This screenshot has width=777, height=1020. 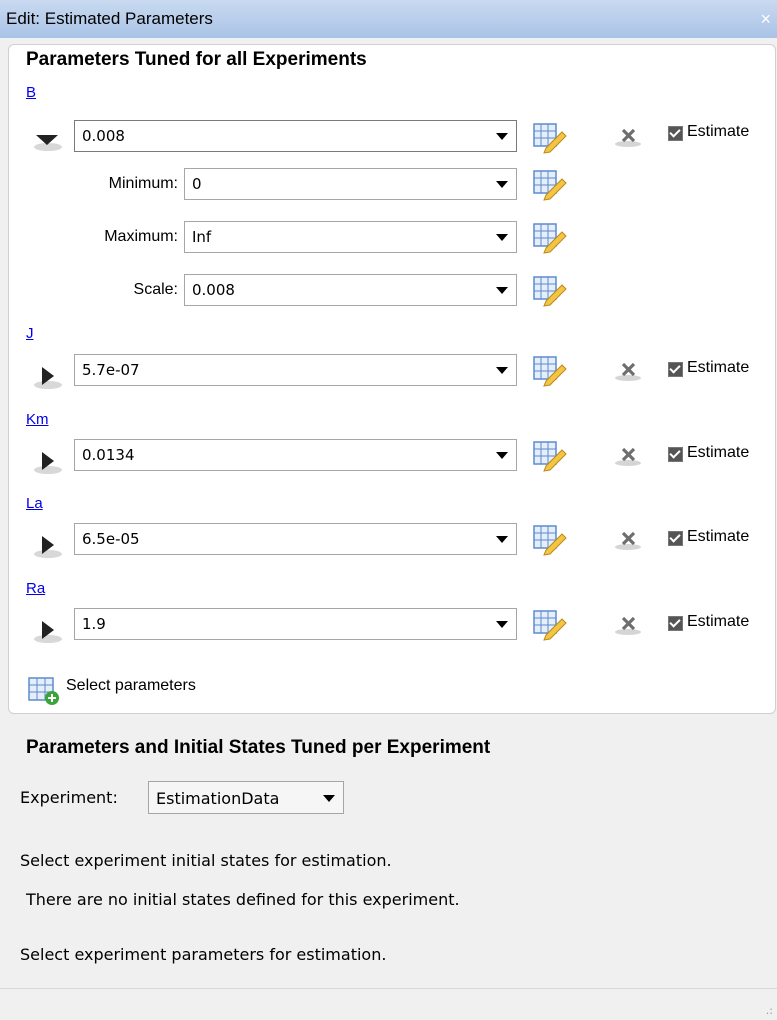 What do you see at coordinates (295, 455) in the screenshot?
I see `value-combo-km: 0.0134` at bounding box center [295, 455].